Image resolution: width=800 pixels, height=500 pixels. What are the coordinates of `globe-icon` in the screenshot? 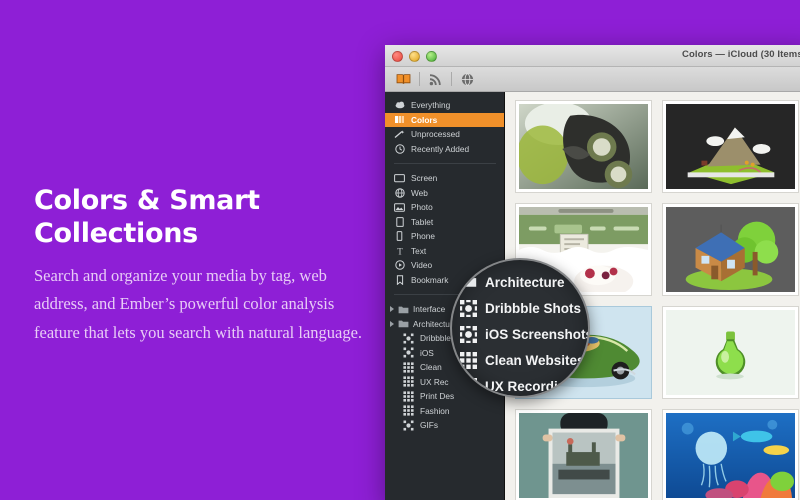 It's located at (399, 192).